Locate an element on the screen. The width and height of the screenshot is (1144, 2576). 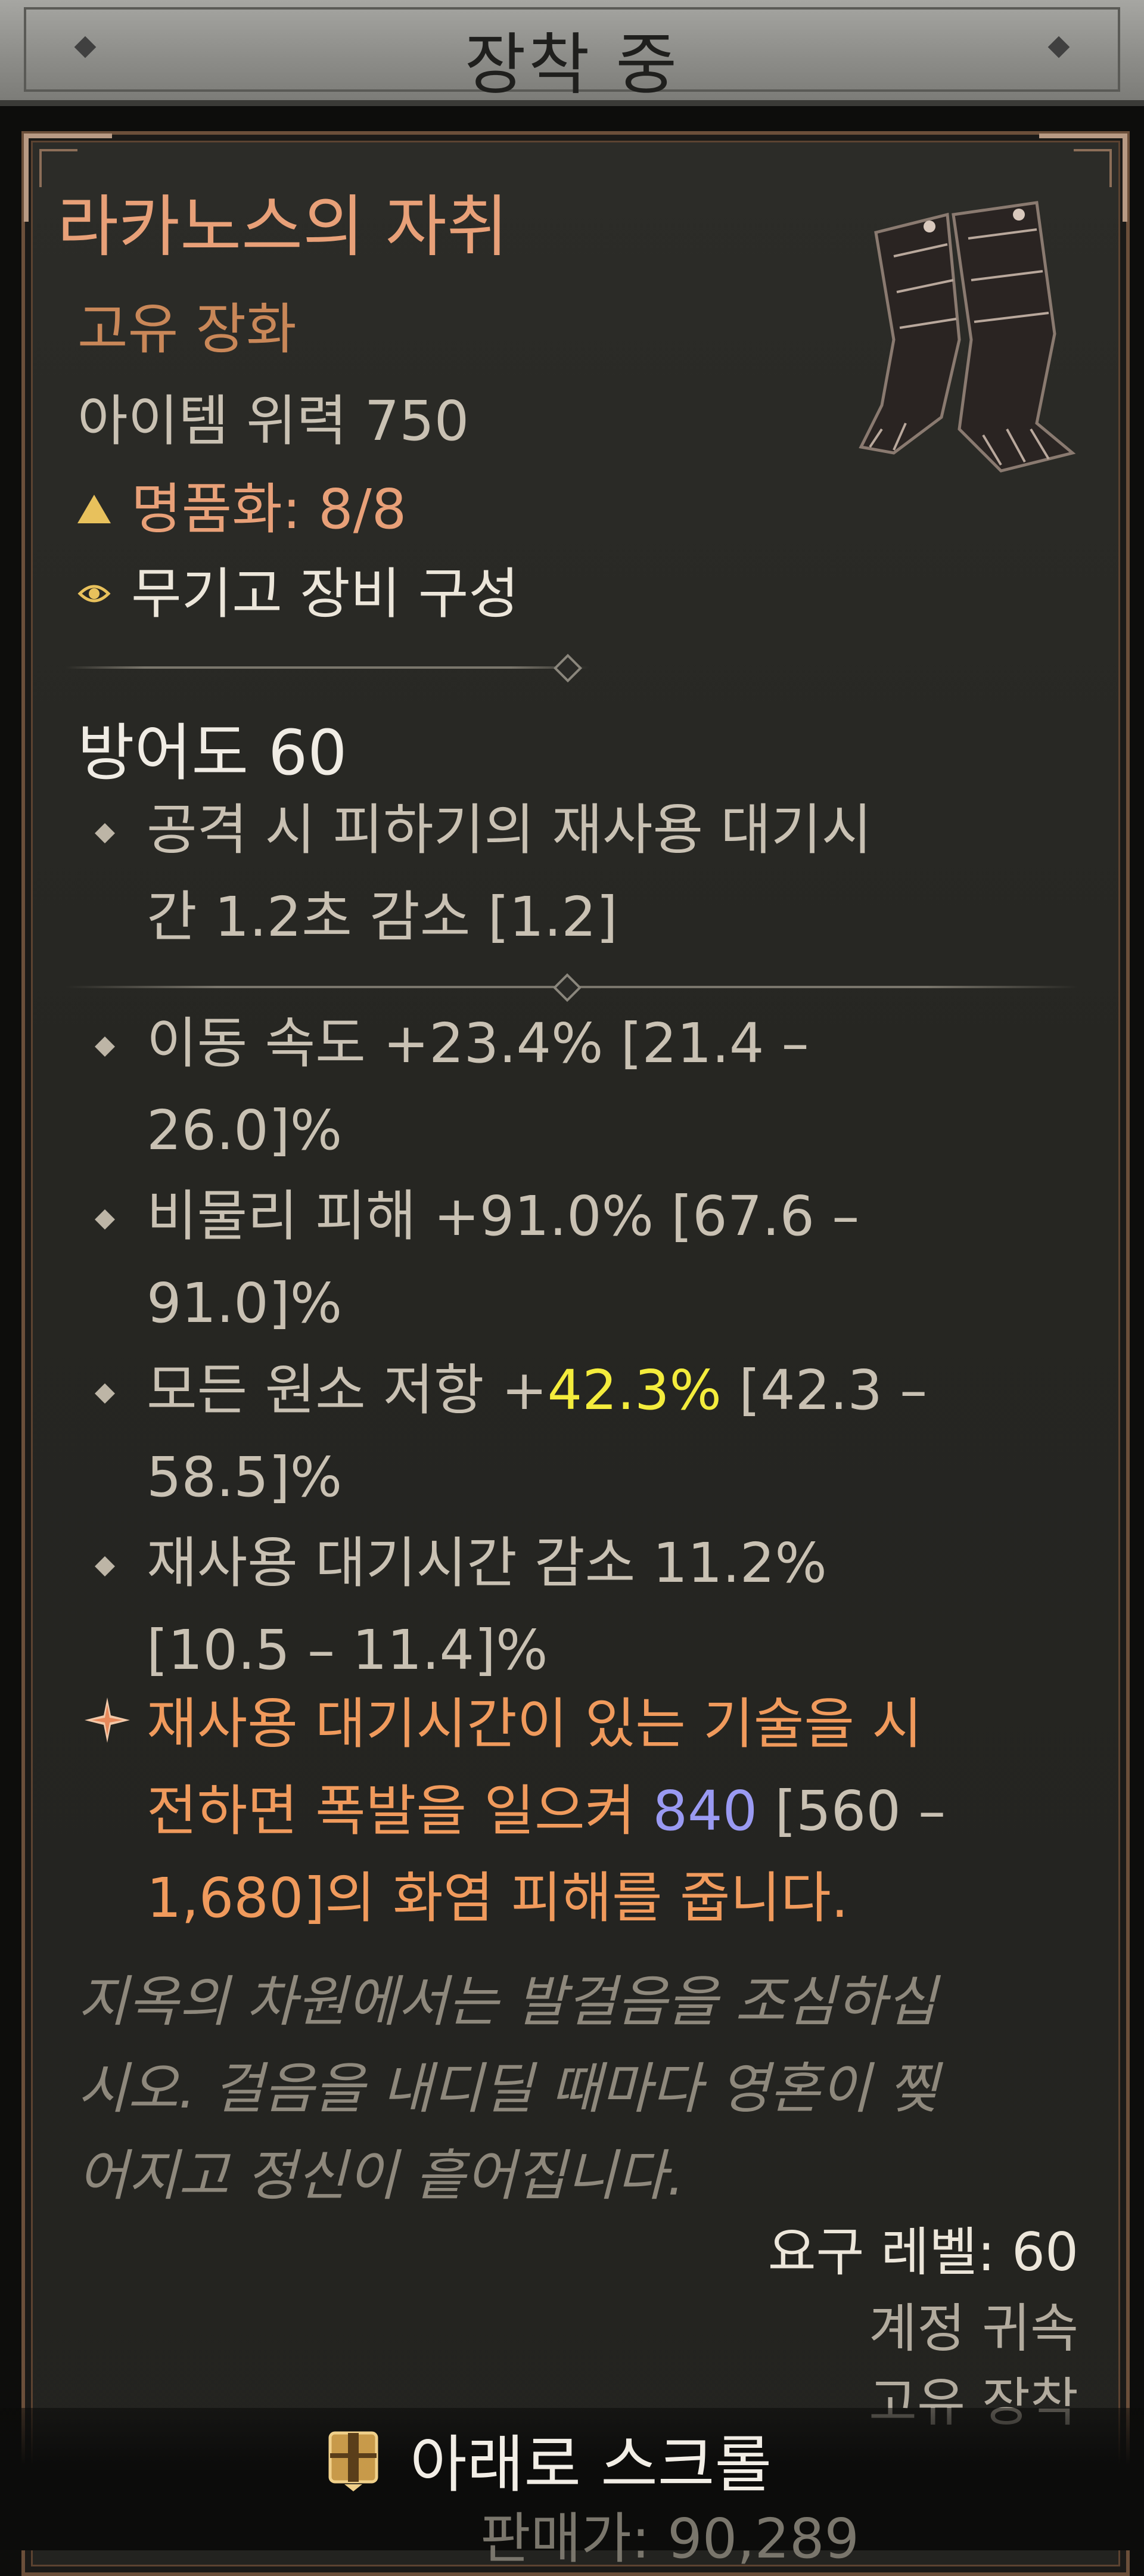
divider-top is located at coordinates (328, 667).